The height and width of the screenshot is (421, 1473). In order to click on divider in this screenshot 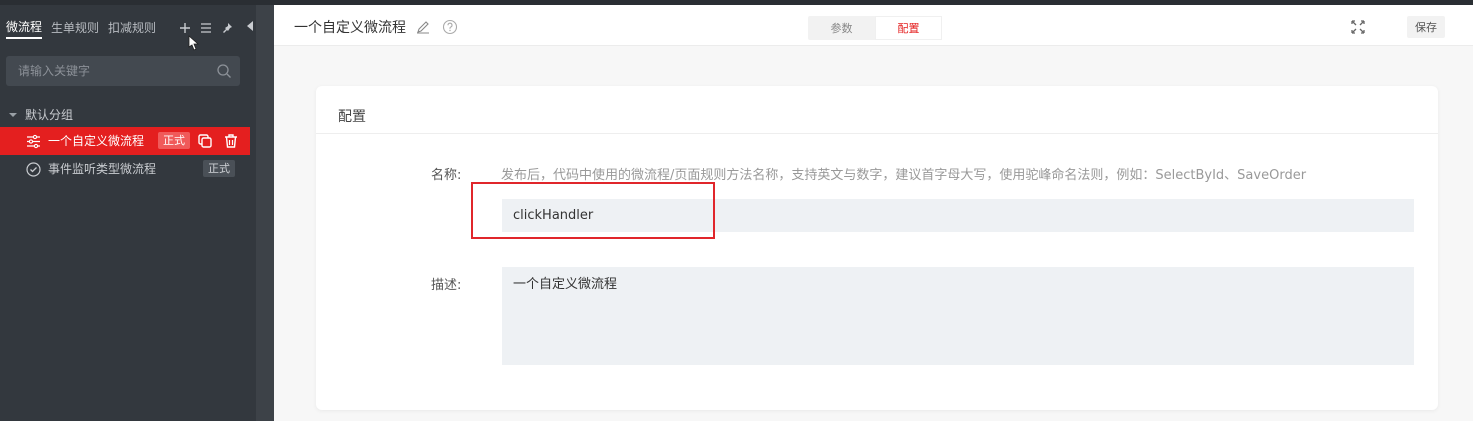, I will do `click(877, 133)`.